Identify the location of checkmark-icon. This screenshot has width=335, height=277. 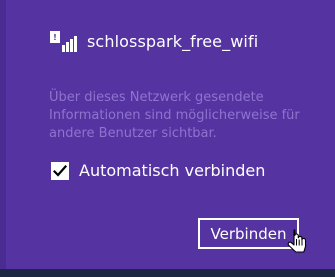
(60, 170).